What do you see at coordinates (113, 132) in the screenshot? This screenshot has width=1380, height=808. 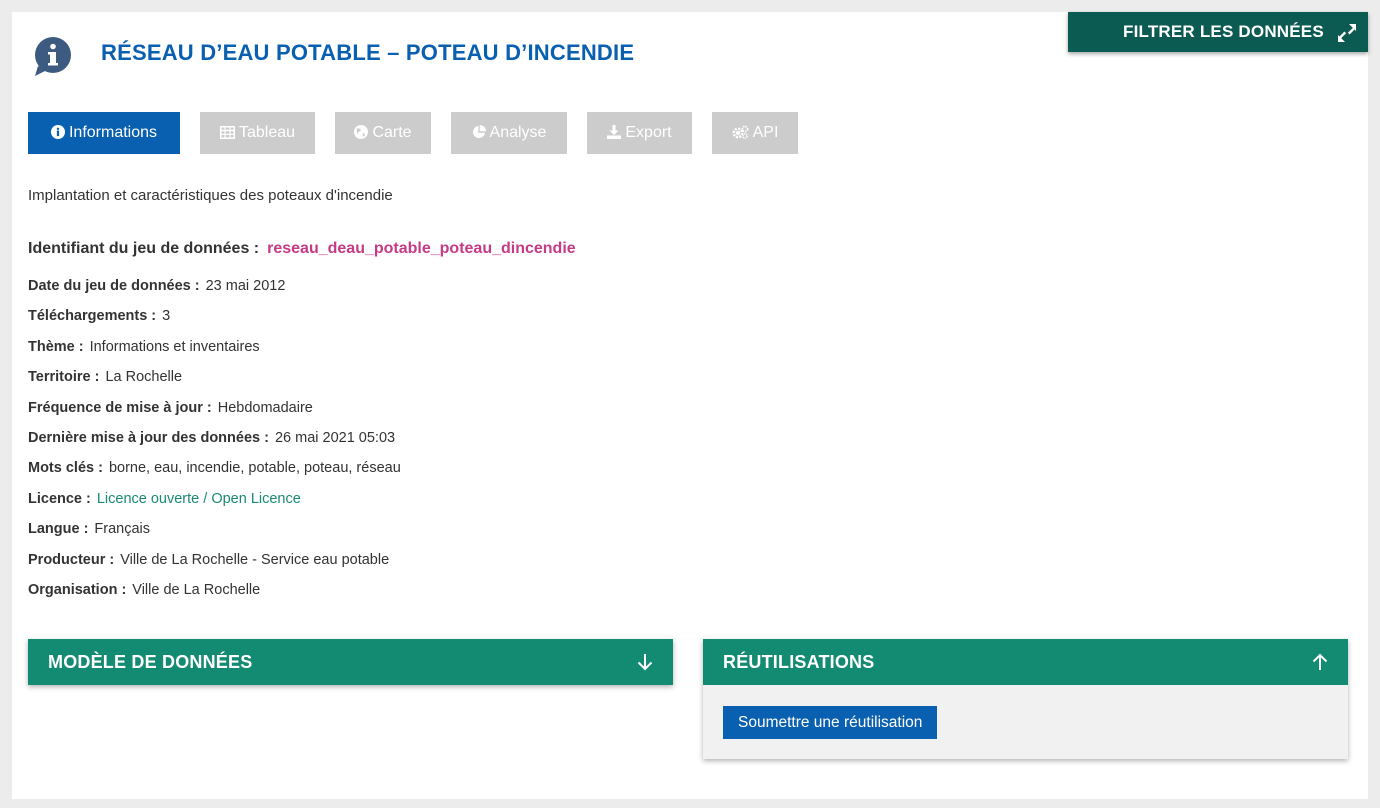 I see `tab-label: Informations` at bounding box center [113, 132].